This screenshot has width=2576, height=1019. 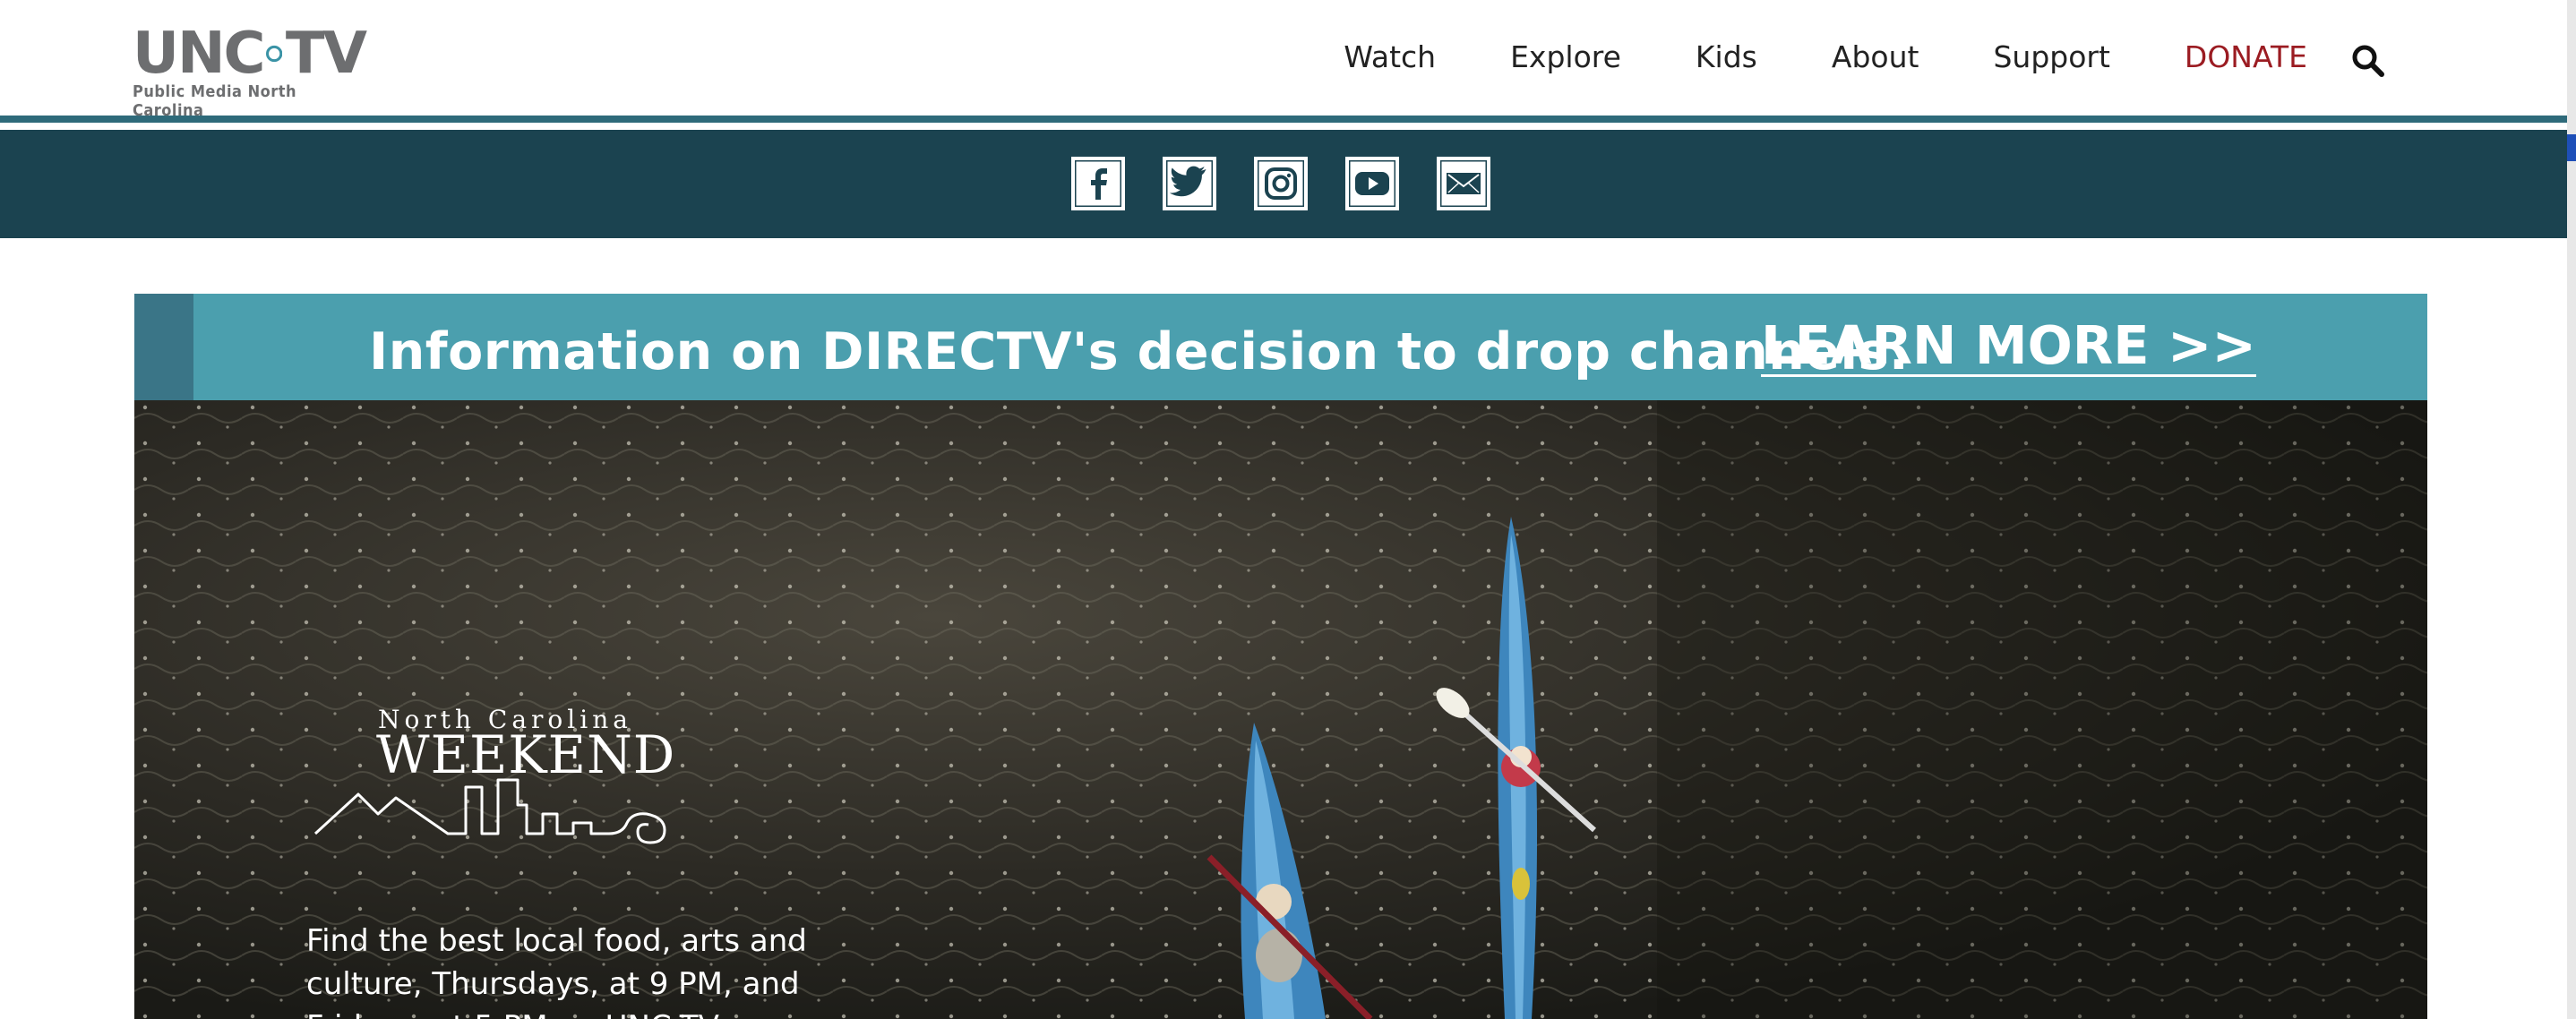 I want to click on nc-weekend-logo: North Carolina WEEKEND, so click(x=501, y=785).